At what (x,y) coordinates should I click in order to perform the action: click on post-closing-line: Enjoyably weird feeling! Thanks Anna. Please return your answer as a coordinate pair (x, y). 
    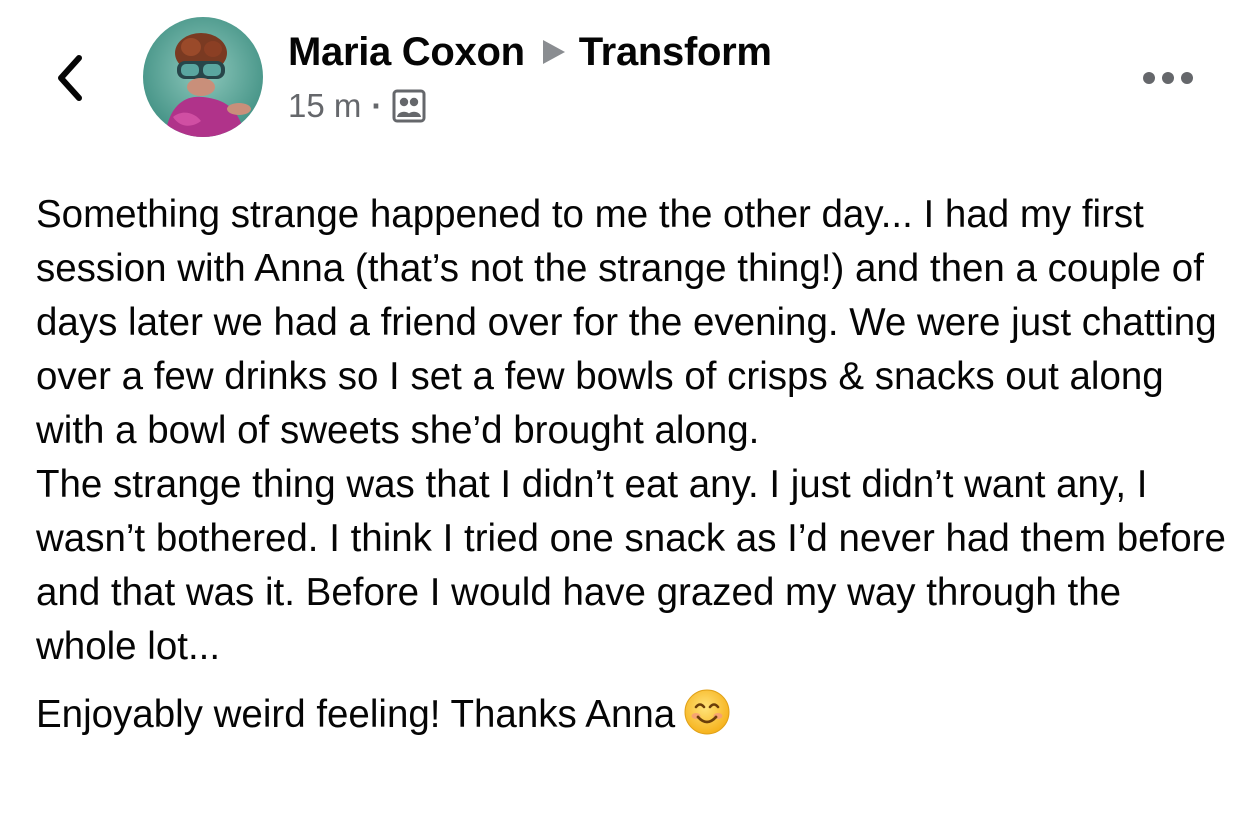
    Looking at the image, I should click on (631, 715).